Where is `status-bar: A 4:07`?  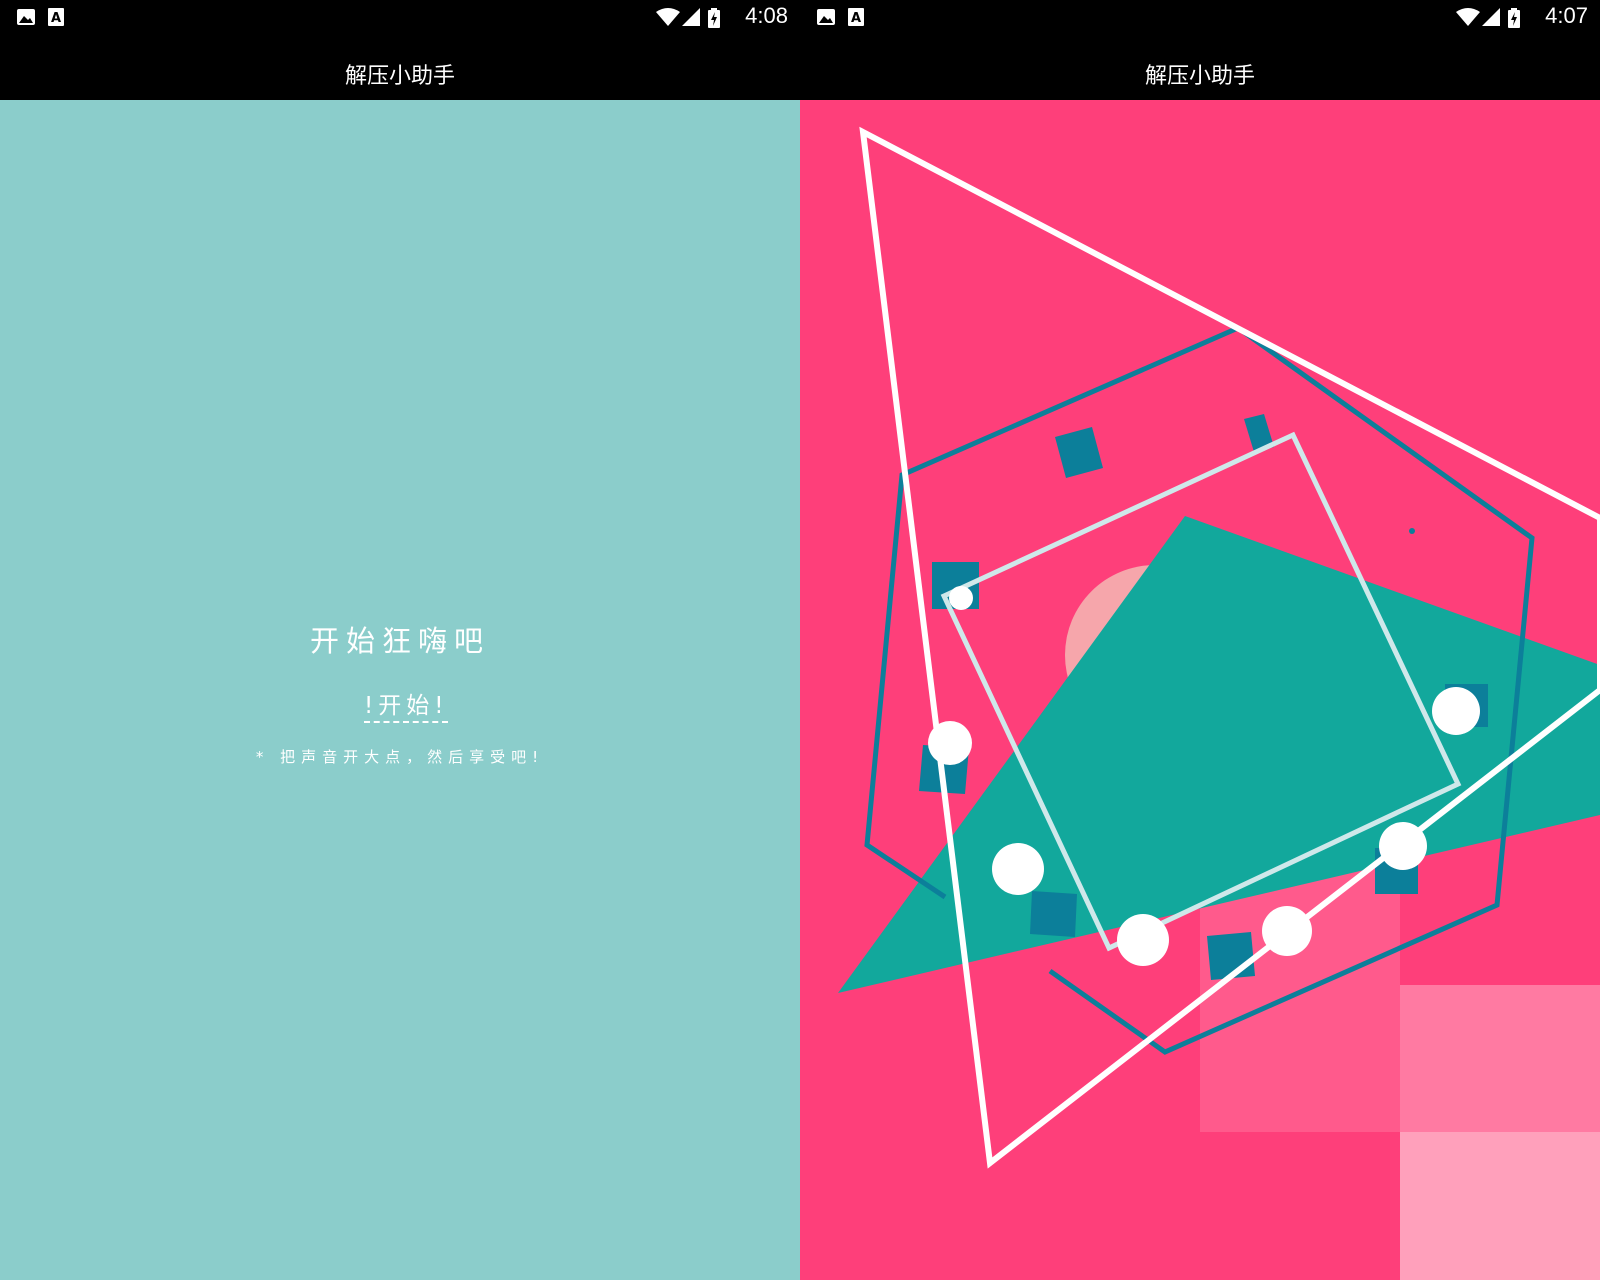 status-bar: A 4:07 is located at coordinates (1200, 17).